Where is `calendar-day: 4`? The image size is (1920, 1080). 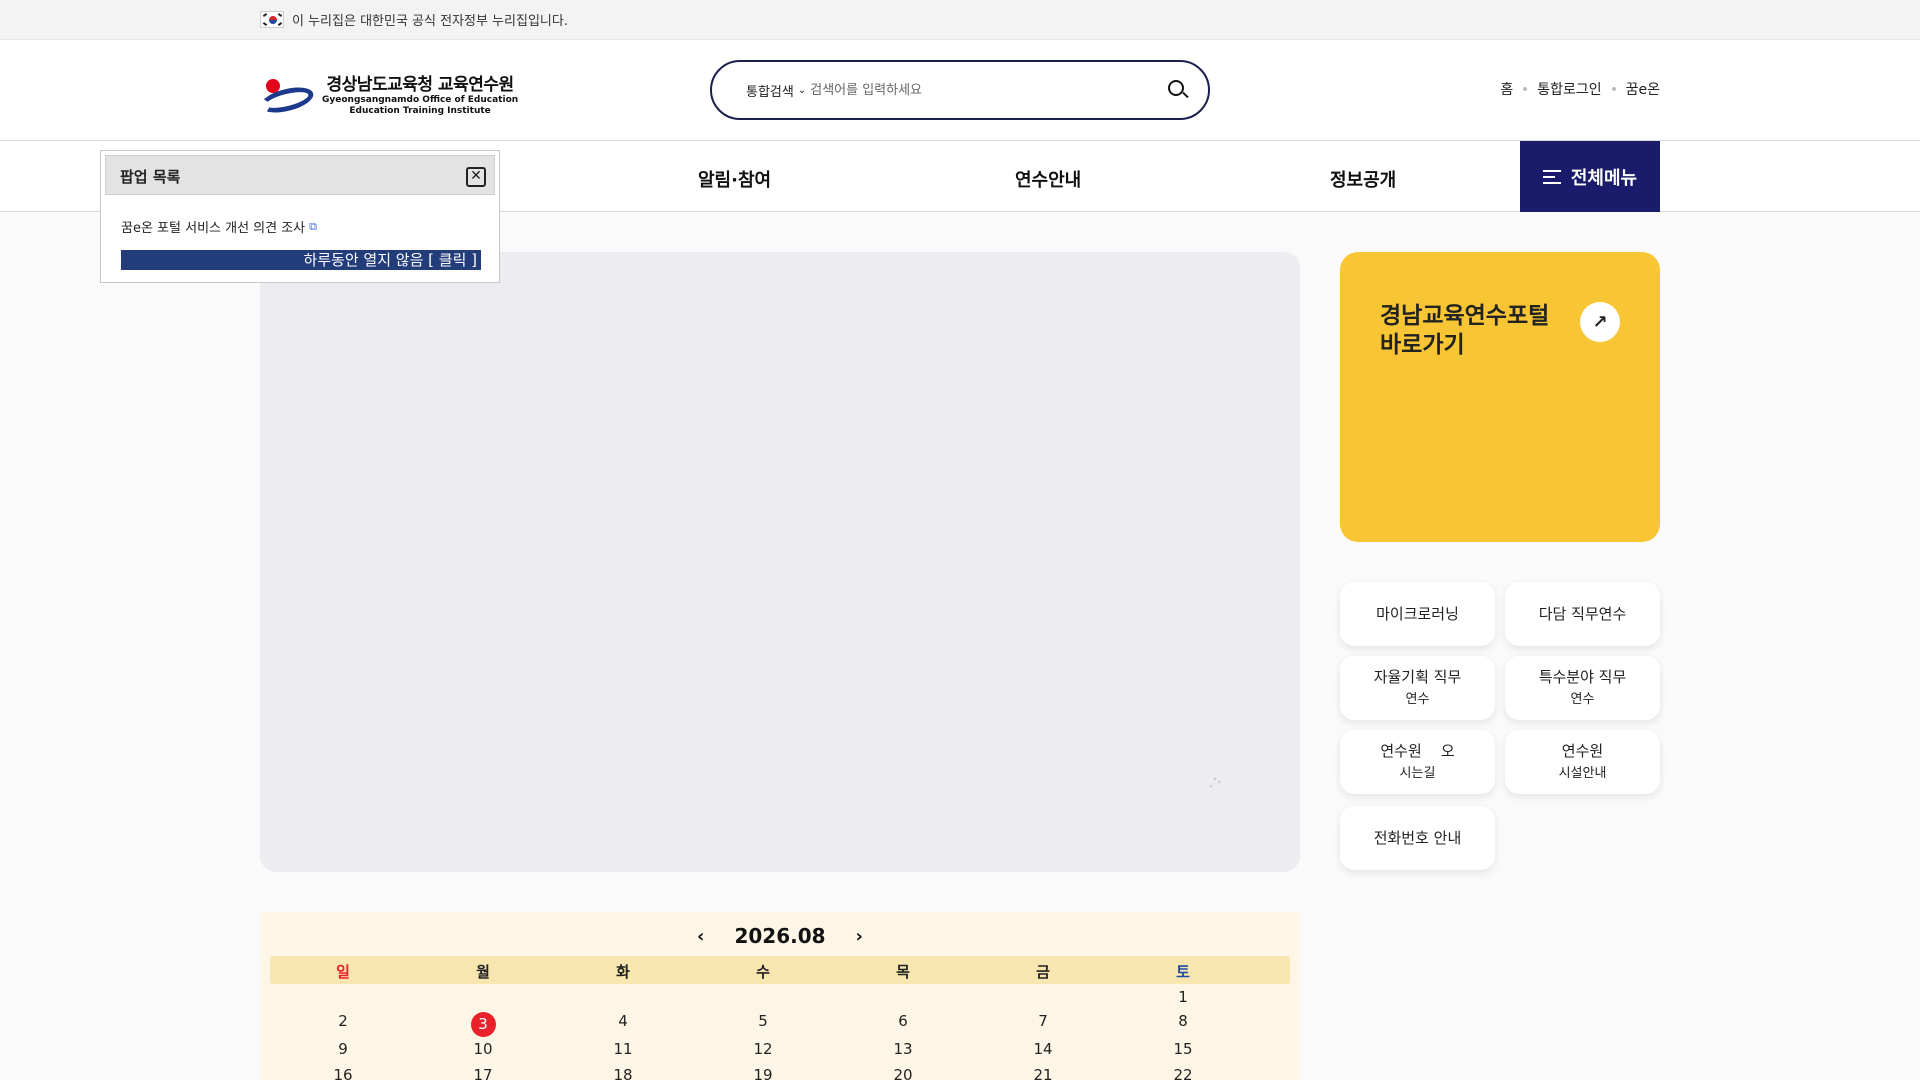 calendar-day: 4 is located at coordinates (623, 1021).